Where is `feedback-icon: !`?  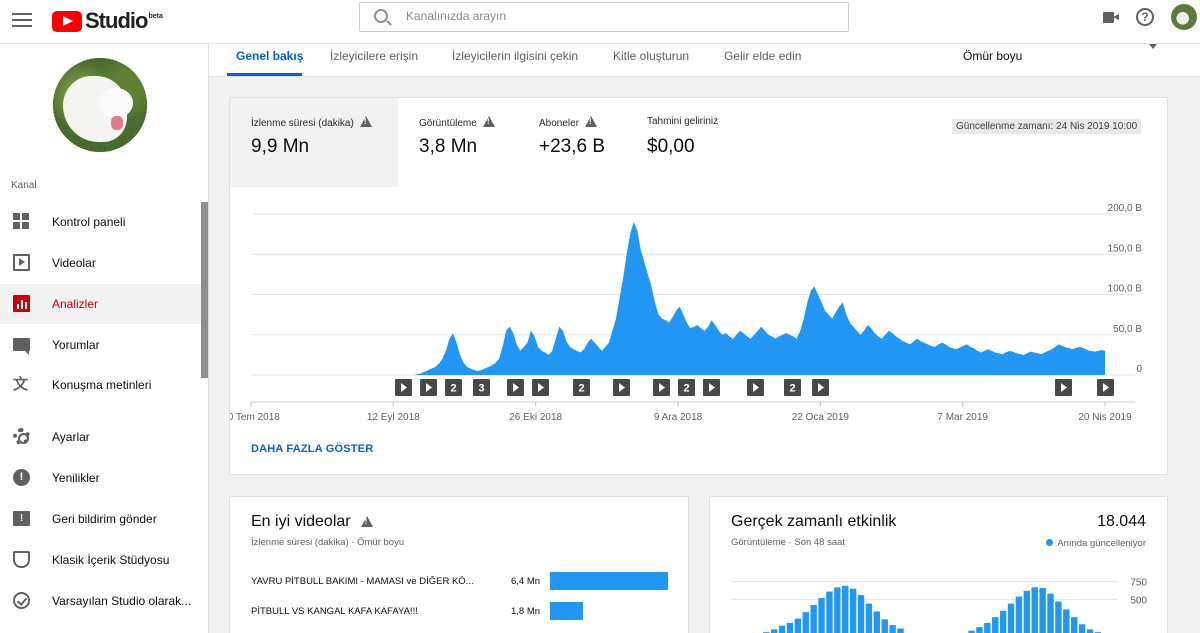 feedback-icon: ! is located at coordinates (21, 518).